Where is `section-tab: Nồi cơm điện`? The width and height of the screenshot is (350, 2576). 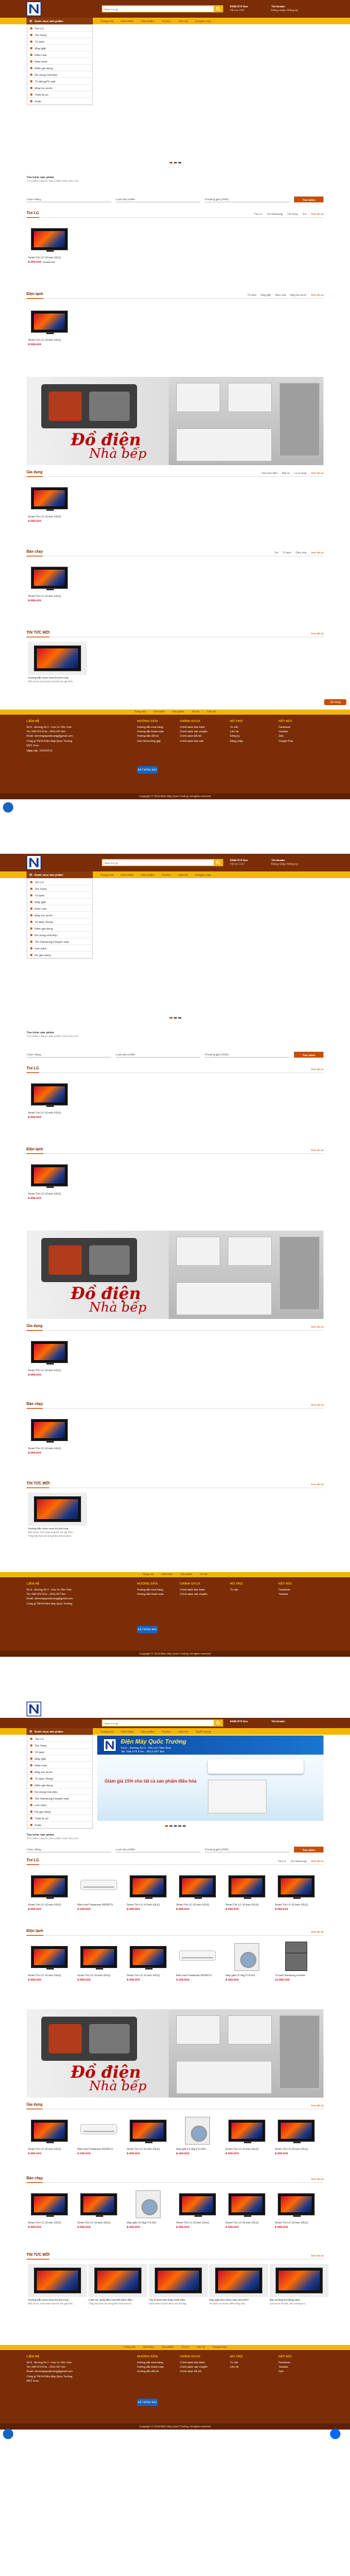
section-tab: Nồi cơm điện is located at coordinates (269, 473).